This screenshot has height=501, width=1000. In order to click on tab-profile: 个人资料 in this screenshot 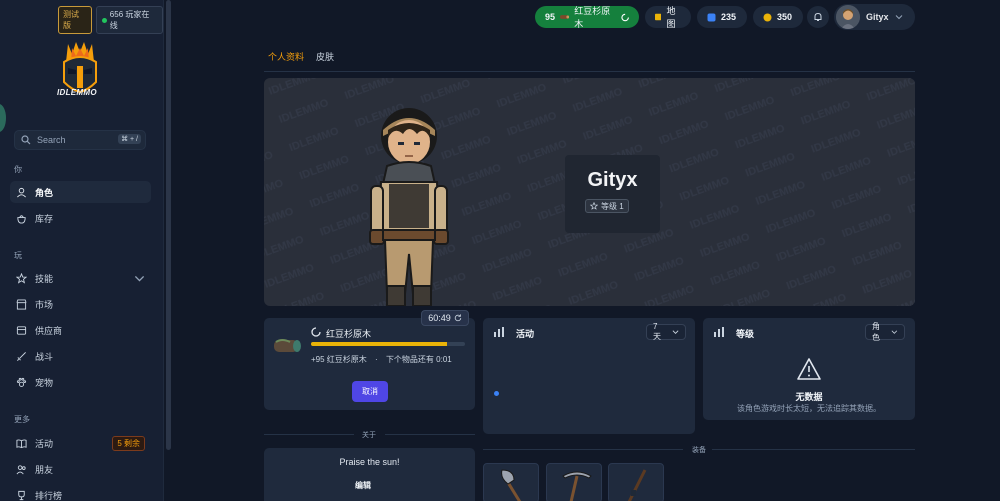, I will do `click(286, 56)`.